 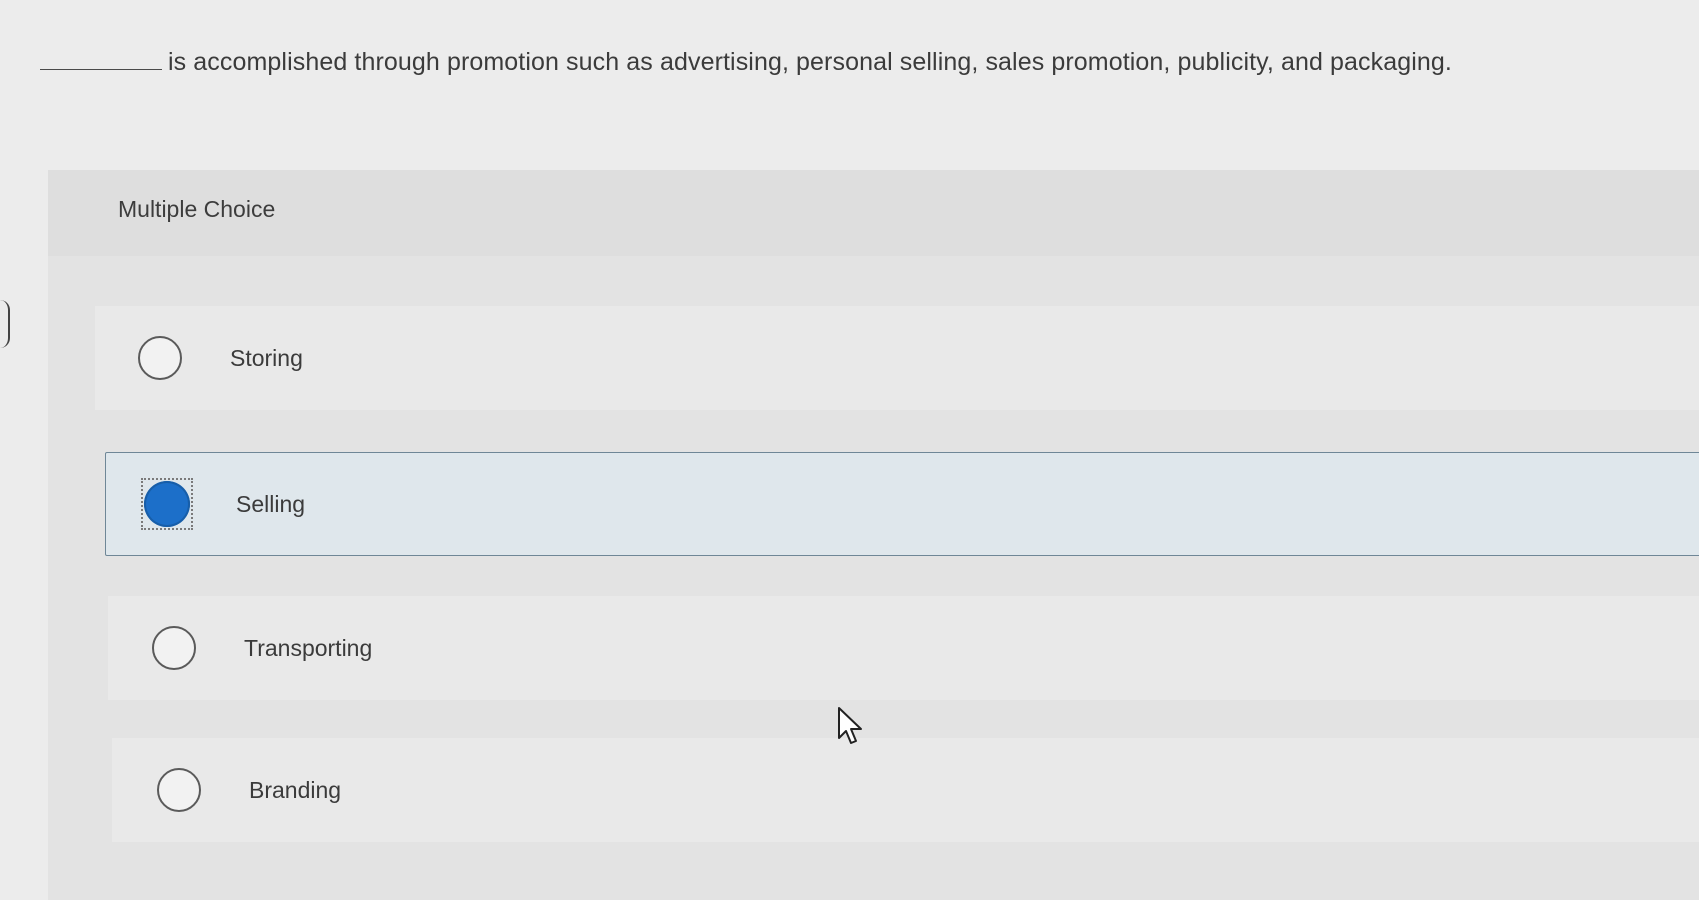 What do you see at coordinates (850, 725) in the screenshot?
I see `mouse-pointer-icon` at bounding box center [850, 725].